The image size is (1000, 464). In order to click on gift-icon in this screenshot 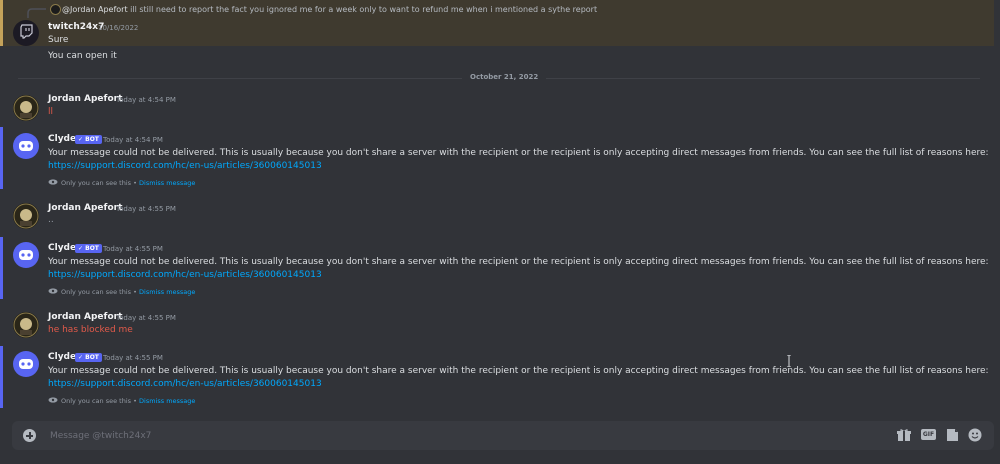, I will do `click(904, 435)`.